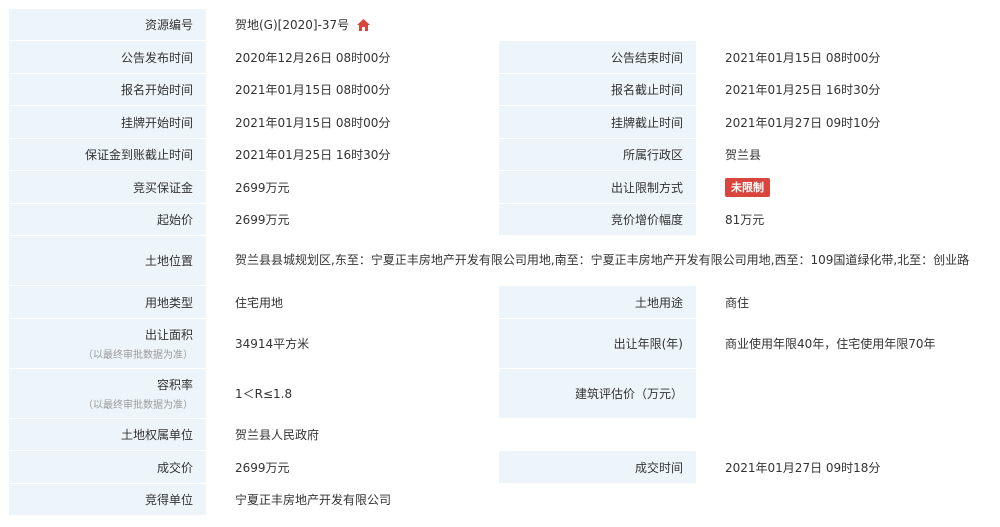 The width and height of the screenshot is (1000, 527). Describe the element at coordinates (174, 385) in the screenshot. I see `far-label: 容积率` at that location.